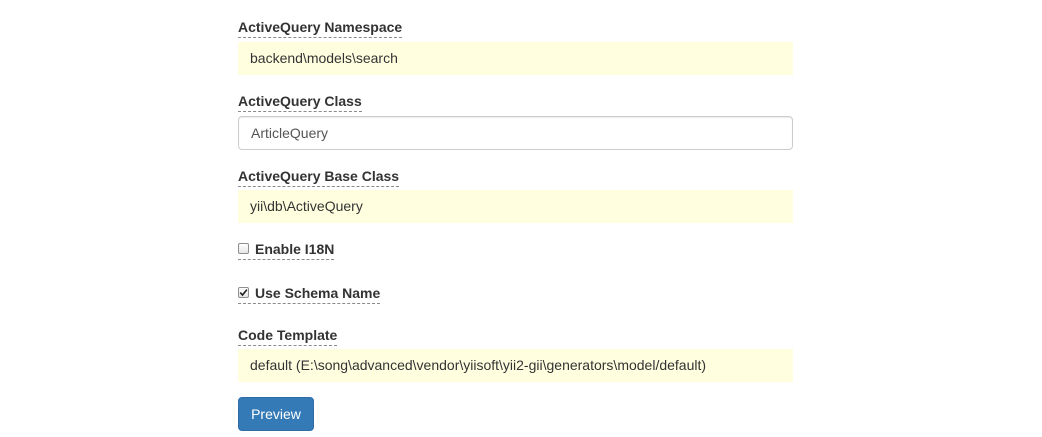  Describe the element at coordinates (300, 102) in the screenshot. I see `query-class-label: ActiveQuery Class` at that location.